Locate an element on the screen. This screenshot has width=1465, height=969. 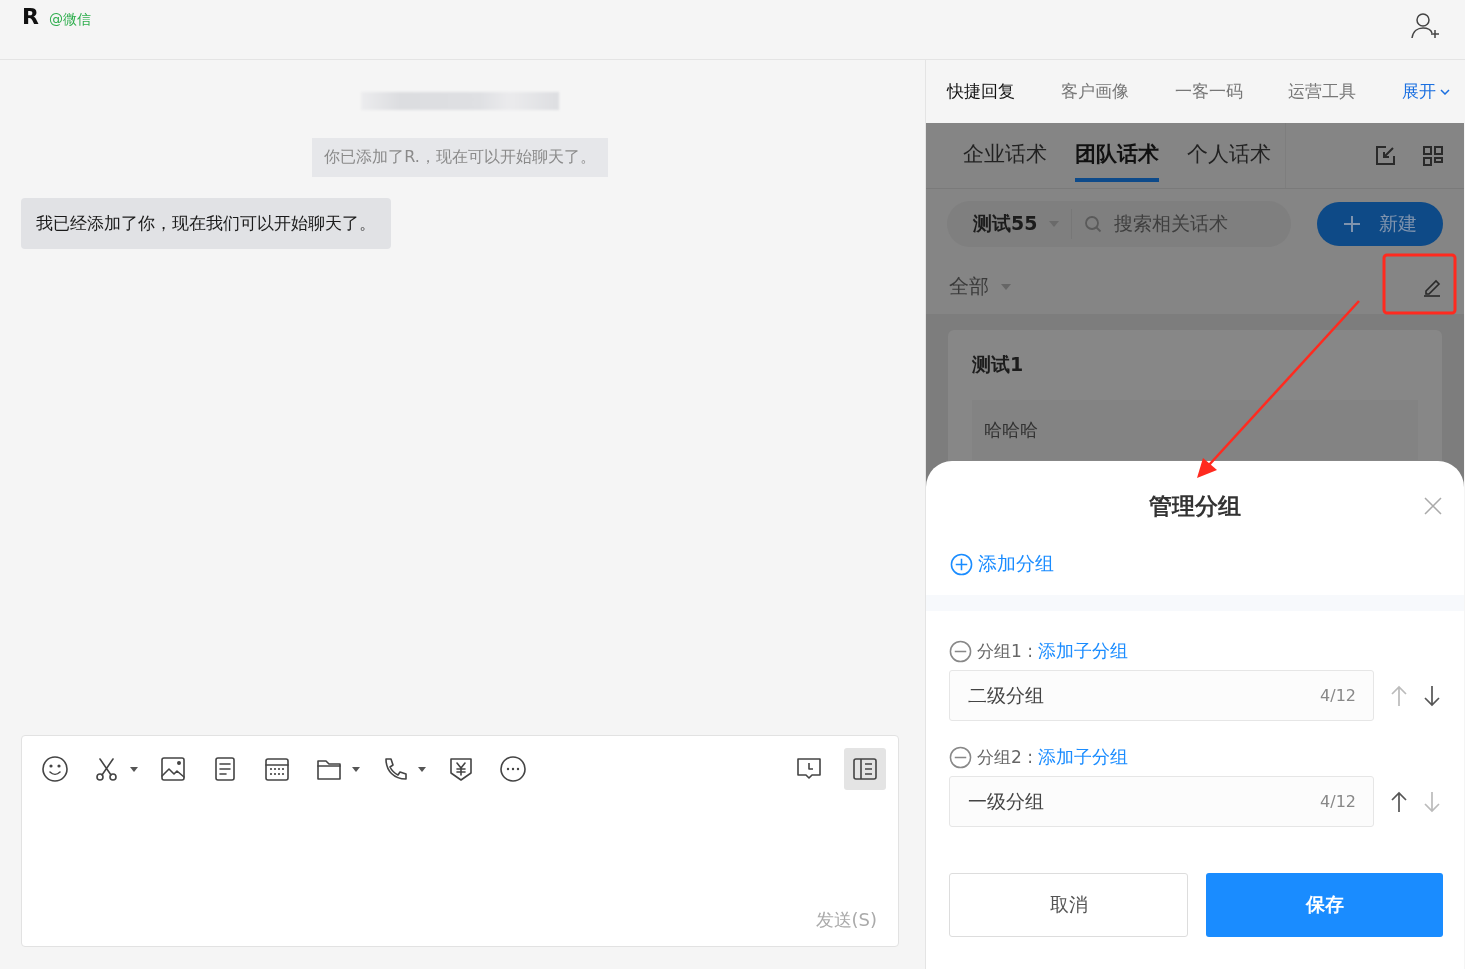
script-tab: 团队话术 is located at coordinates (1117, 155).